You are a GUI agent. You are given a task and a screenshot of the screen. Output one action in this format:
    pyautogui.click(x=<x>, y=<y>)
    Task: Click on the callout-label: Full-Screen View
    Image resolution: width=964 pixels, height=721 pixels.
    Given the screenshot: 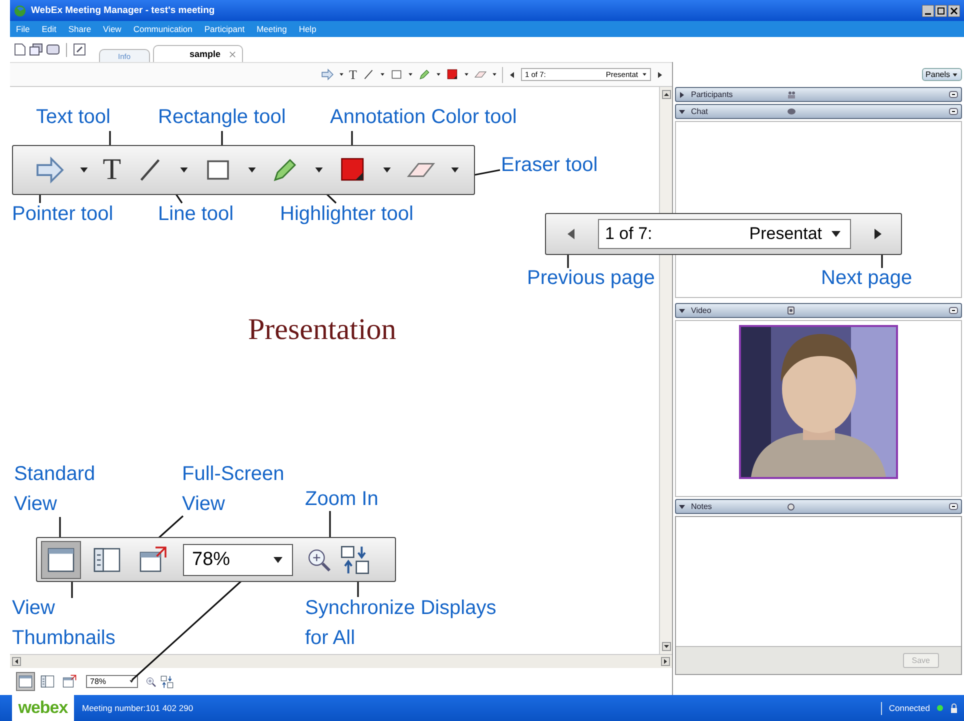 What is the action you would take?
    pyautogui.click(x=234, y=489)
    